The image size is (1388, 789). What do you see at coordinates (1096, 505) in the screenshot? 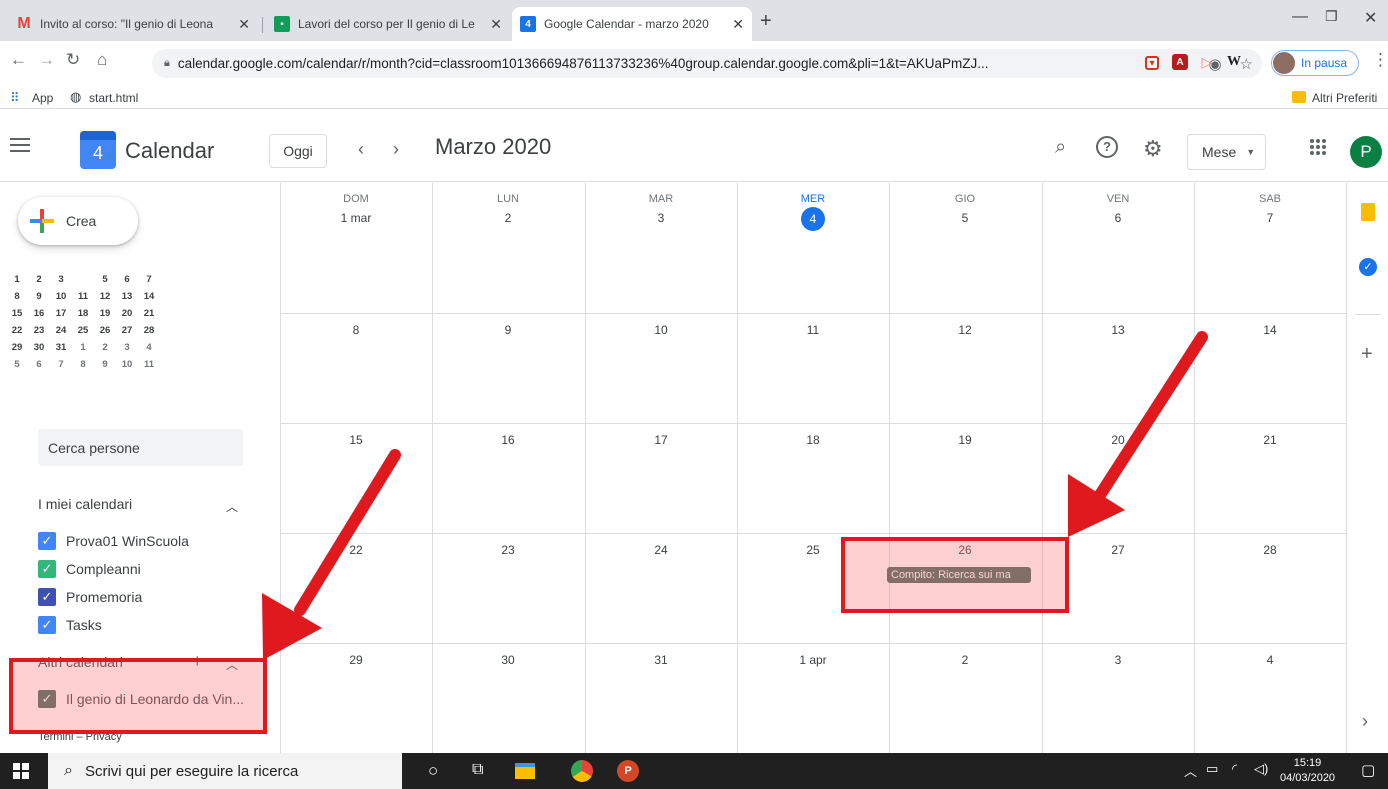
I see `arrow-head-right` at bounding box center [1096, 505].